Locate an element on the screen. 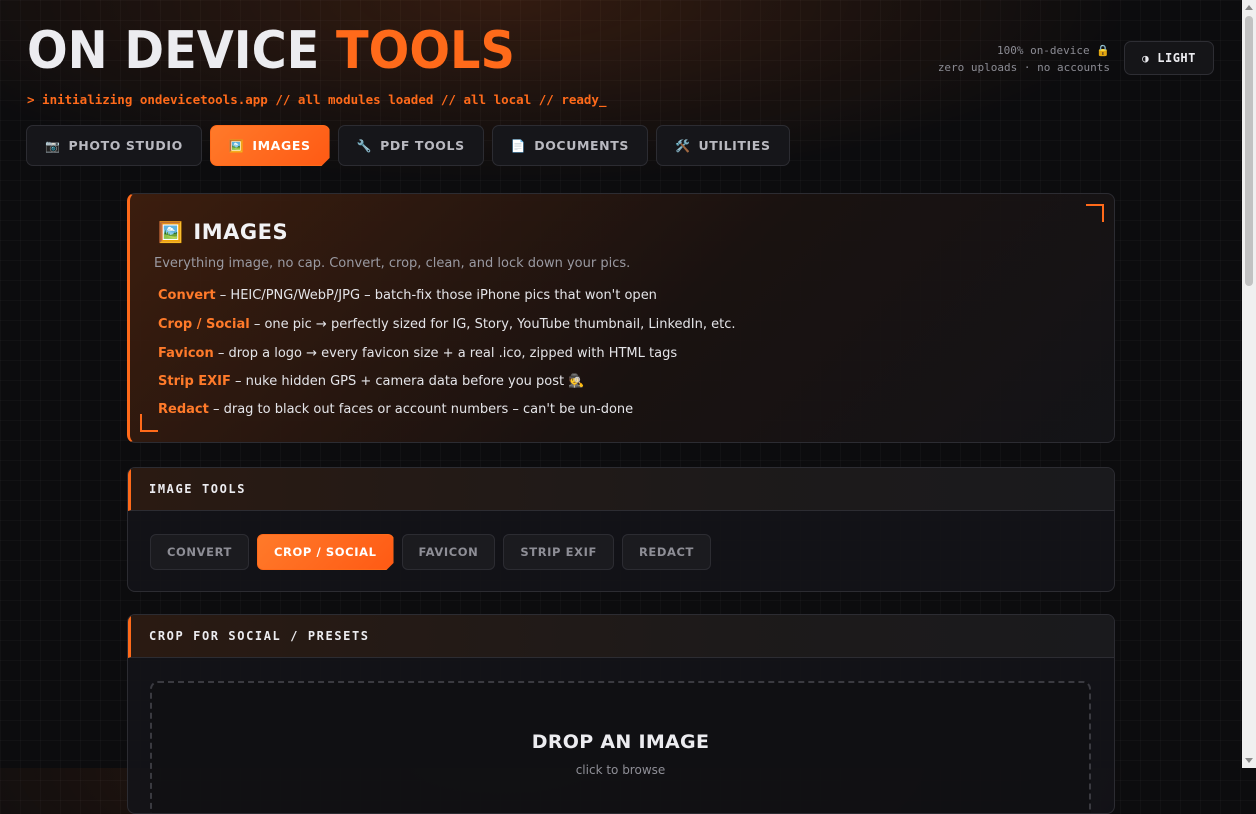 The image size is (1256, 814). privacy-line-on-device: 100% on-device 🔒 is located at coordinates (1053, 50).